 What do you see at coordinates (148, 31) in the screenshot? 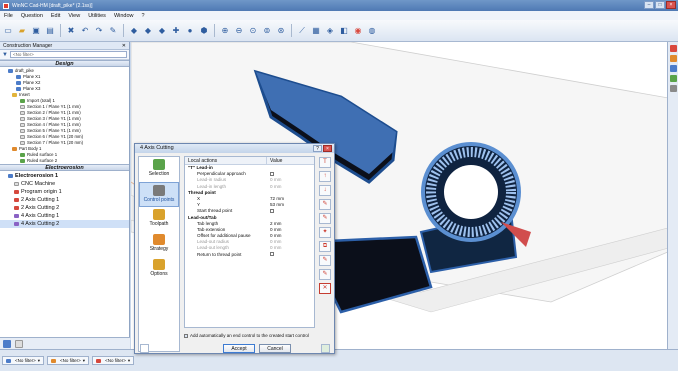
I see `move-right-icon: ◆` at bounding box center [148, 31].